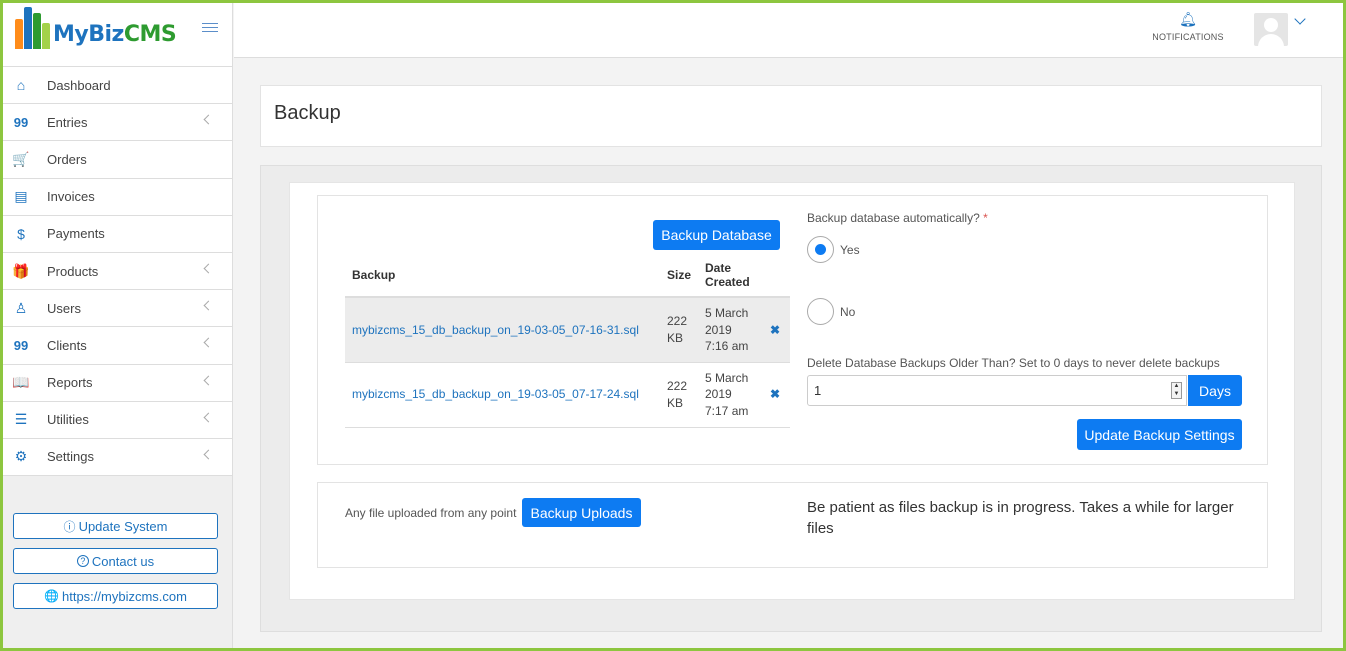 This screenshot has width=1346, height=651. What do you see at coordinates (21, 233) in the screenshot?
I see `dollar-icon: $` at bounding box center [21, 233].